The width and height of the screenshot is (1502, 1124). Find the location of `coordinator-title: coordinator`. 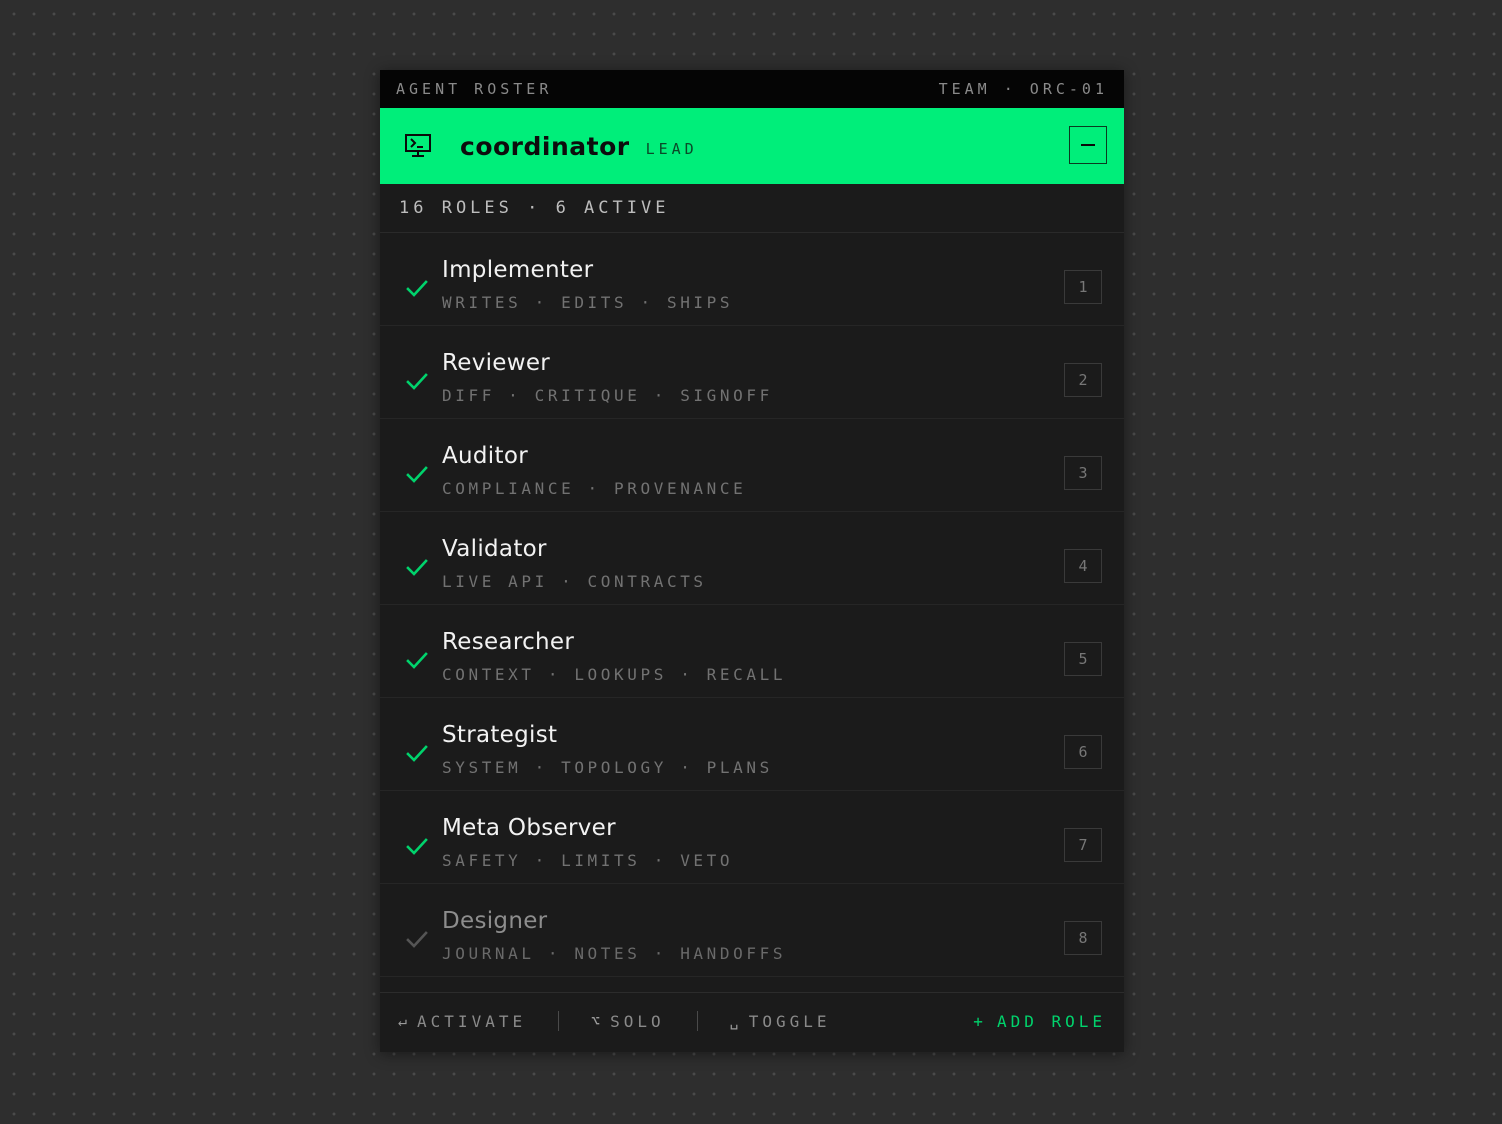

coordinator-title: coordinator is located at coordinates (545, 146).